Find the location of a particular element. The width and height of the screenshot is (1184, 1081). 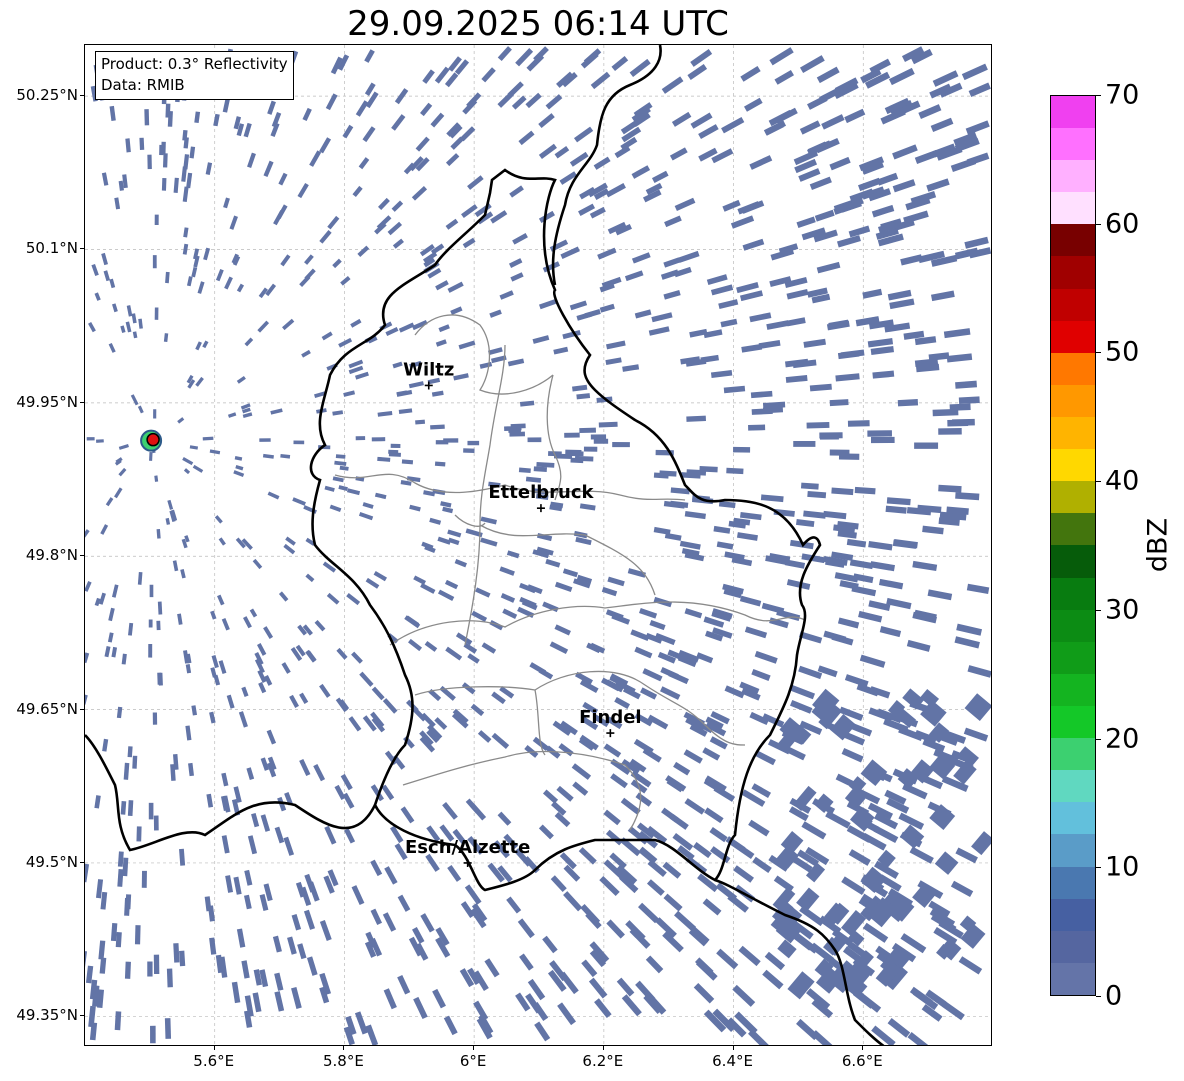

lat-tick-label: 49.5°N is located at coordinates (51, 861).